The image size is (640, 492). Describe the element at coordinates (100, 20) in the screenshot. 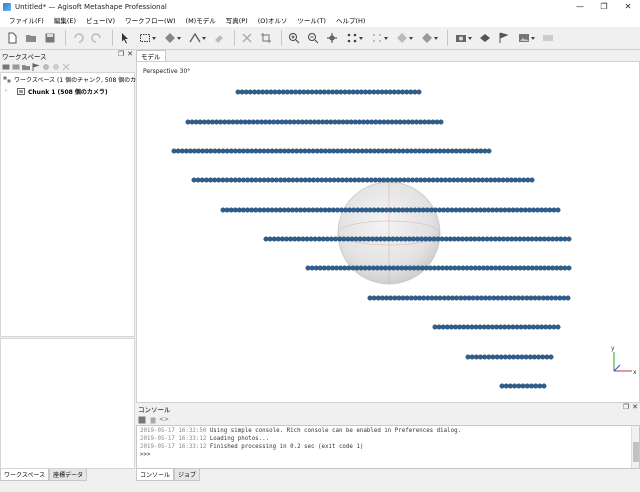

I see `menu-view: ビュー(V)` at that location.